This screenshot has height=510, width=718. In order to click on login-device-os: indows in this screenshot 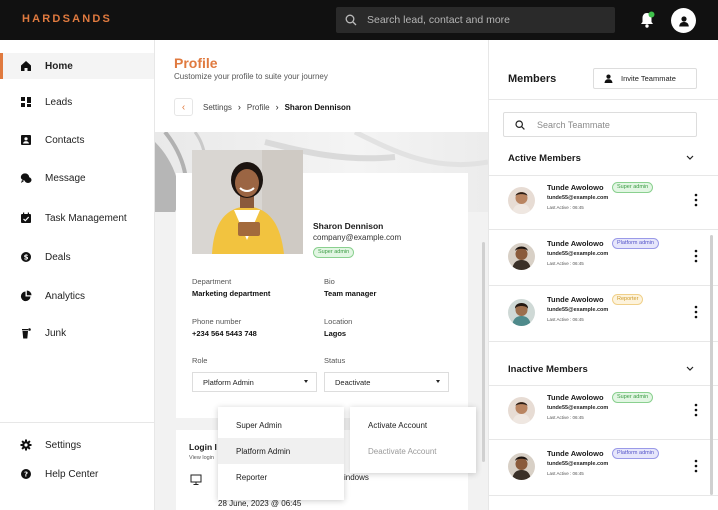, I will do `click(356, 477)`.